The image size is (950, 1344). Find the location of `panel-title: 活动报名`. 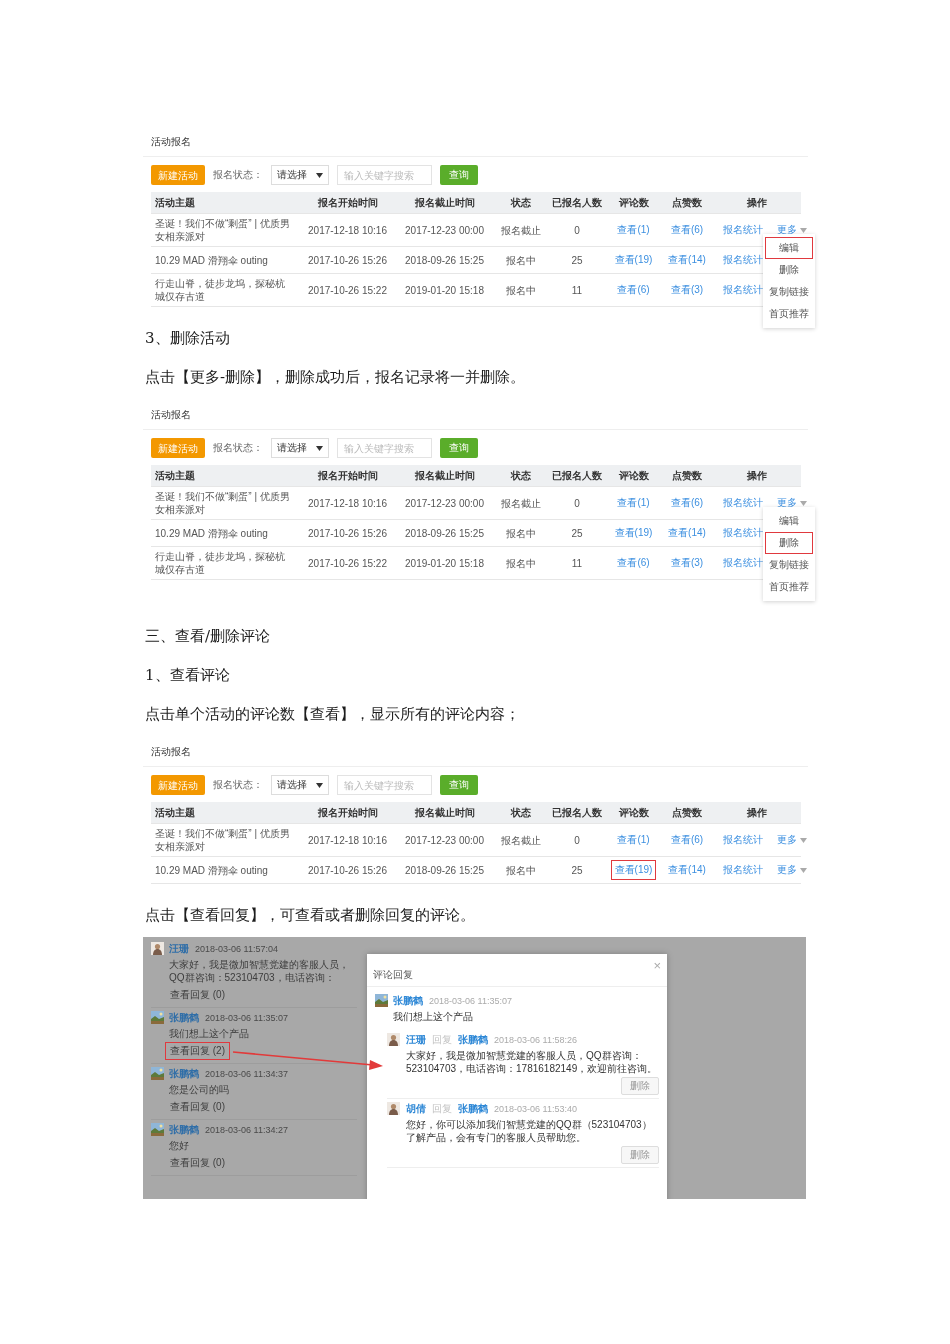

panel-title: 活动报名 is located at coordinates (475, 415).